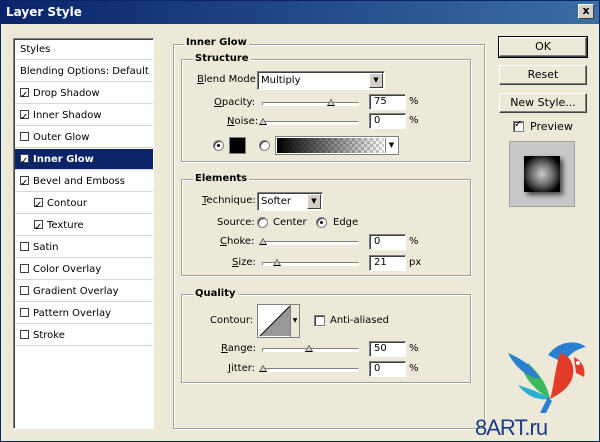 This screenshot has height=442, width=600. I want to click on style-item: Texture, so click(84, 226).